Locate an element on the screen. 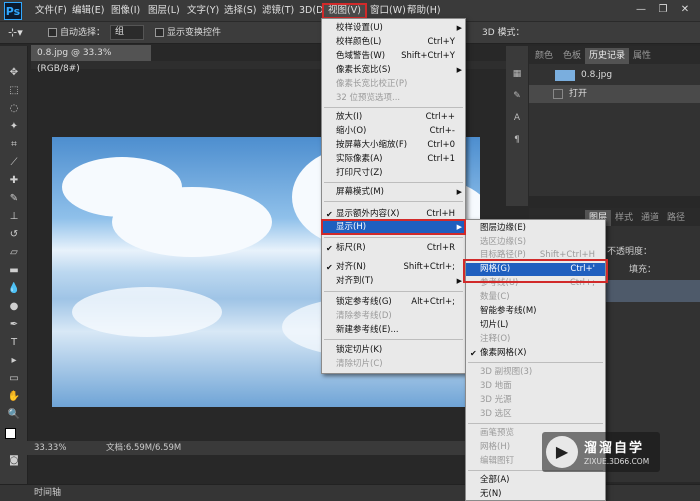 The width and height of the screenshot is (700, 501). menu-item-shortcut: Ctrl++ is located at coordinates (440, 117).